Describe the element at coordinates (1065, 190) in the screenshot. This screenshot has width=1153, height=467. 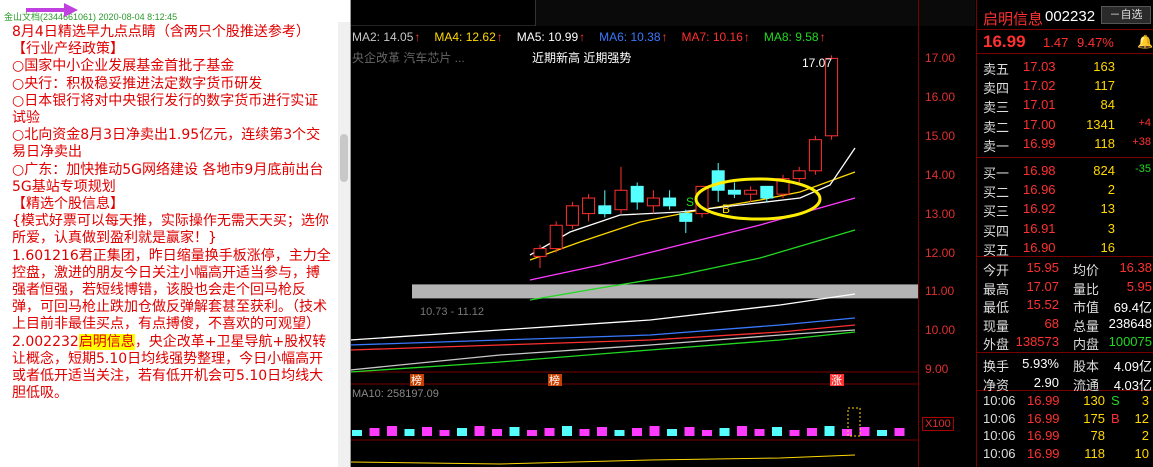
I see `buy-level: 买二 16.96 2` at that location.